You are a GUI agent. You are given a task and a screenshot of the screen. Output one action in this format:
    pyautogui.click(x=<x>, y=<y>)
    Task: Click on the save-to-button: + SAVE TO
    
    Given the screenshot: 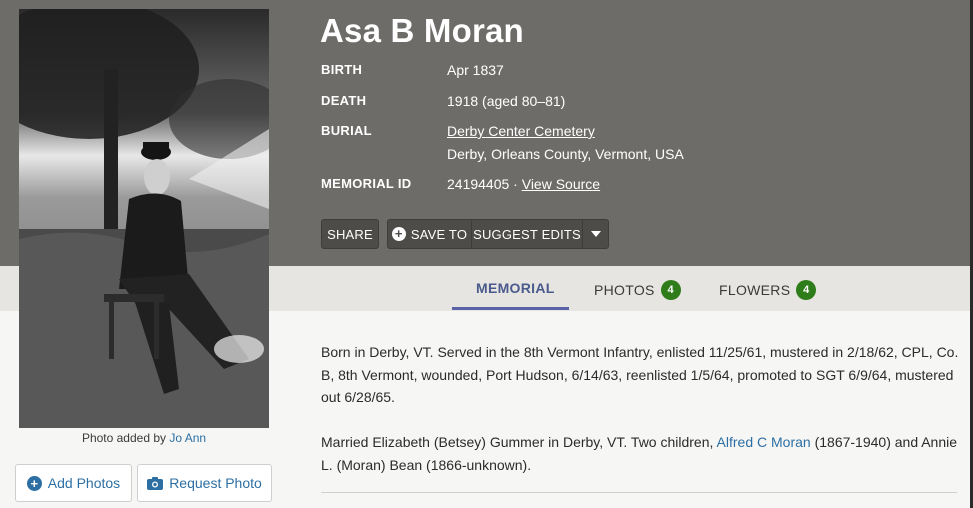 What is the action you would take?
    pyautogui.click(x=429, y=234)
    